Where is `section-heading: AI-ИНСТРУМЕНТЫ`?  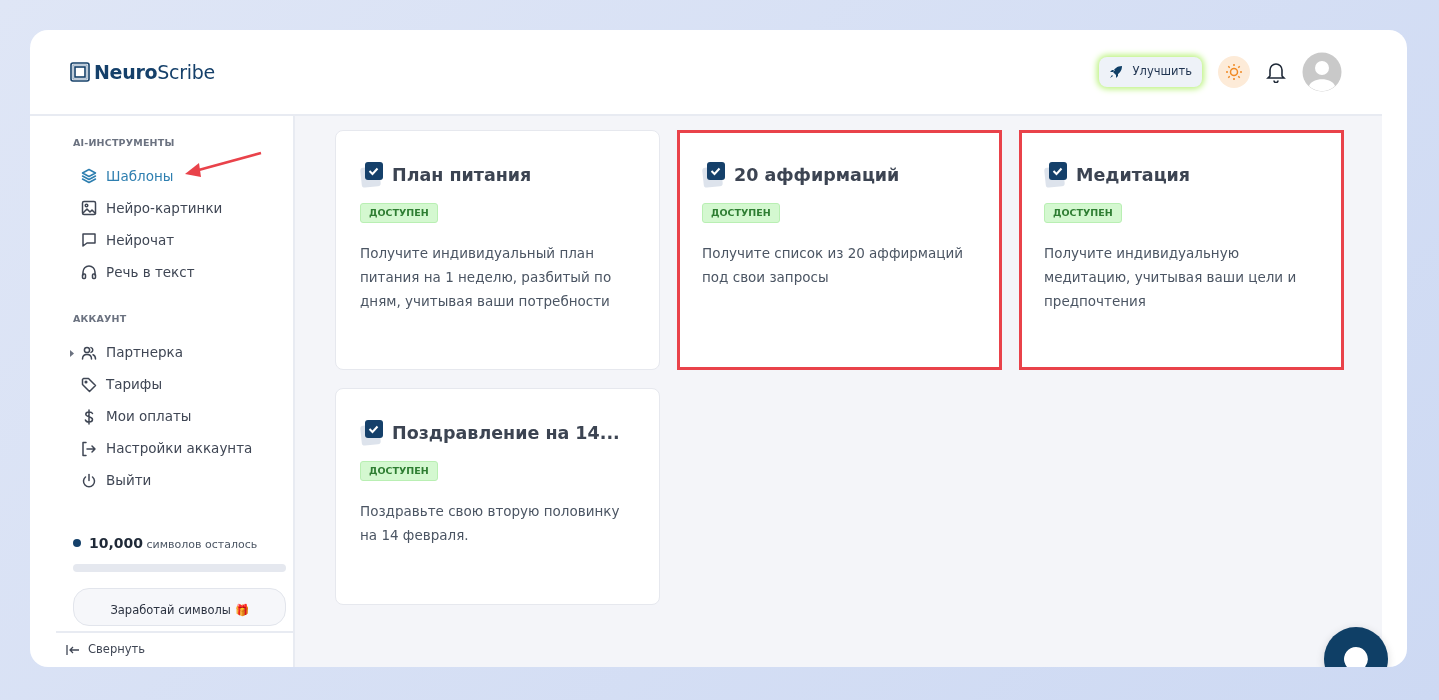 section-heading: AI-ИНСТРУМЕНТЫ is located at coordinates (124, 143).